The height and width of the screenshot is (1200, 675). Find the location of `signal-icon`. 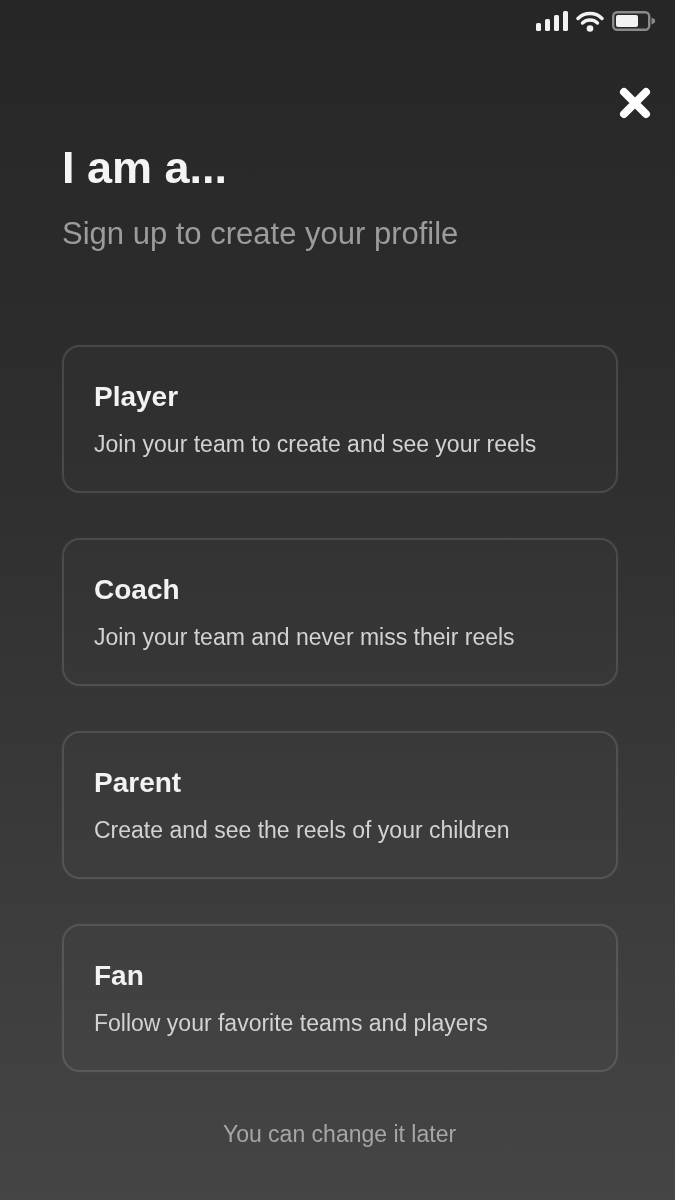

signal-icon is located at coordinates (552, 21).